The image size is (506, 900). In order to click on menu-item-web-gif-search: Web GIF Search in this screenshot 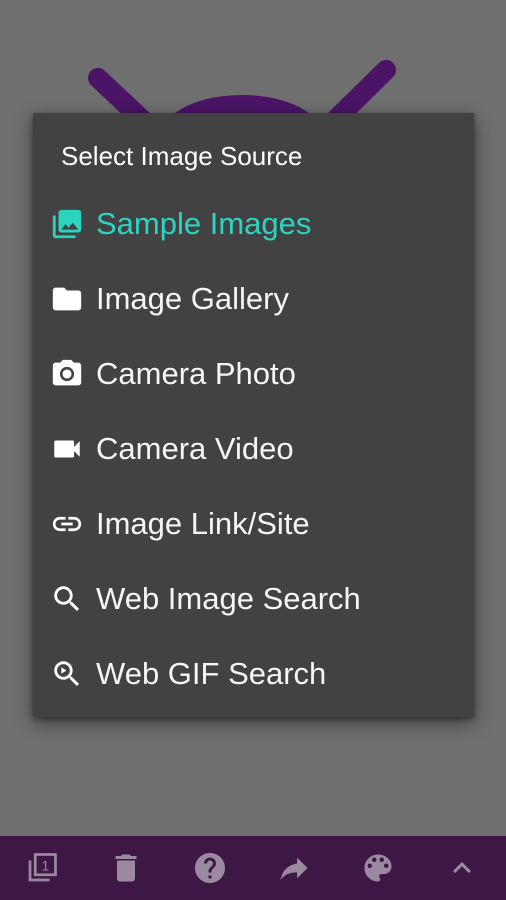, I will do `click(253, 673)`.